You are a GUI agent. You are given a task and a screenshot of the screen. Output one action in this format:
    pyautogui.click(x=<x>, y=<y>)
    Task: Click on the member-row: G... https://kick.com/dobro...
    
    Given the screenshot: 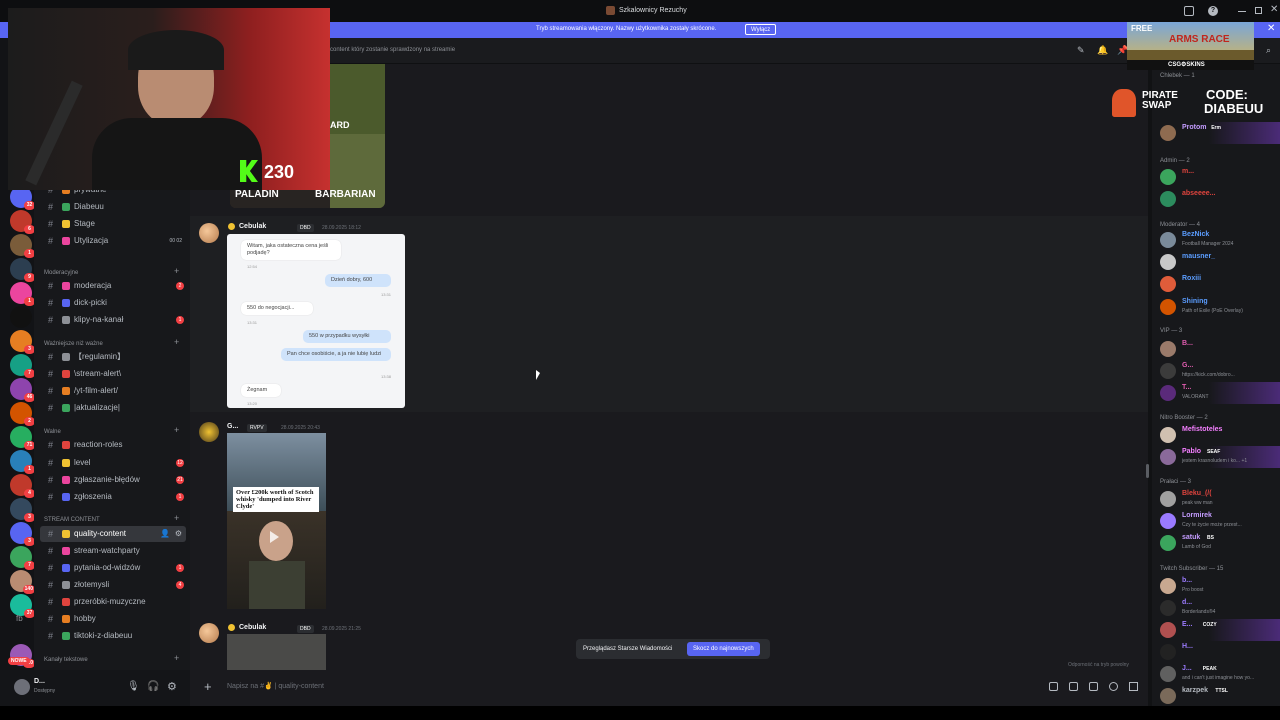 What is the action you would take?
    pyautogui.click(x=1220, y=371)
    